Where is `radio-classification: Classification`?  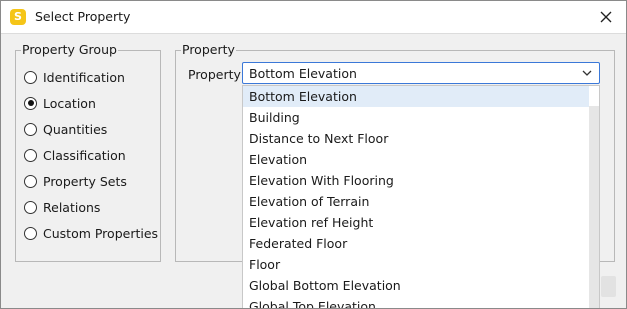
radio-classification: Classification is located at coordinates (75, 155).